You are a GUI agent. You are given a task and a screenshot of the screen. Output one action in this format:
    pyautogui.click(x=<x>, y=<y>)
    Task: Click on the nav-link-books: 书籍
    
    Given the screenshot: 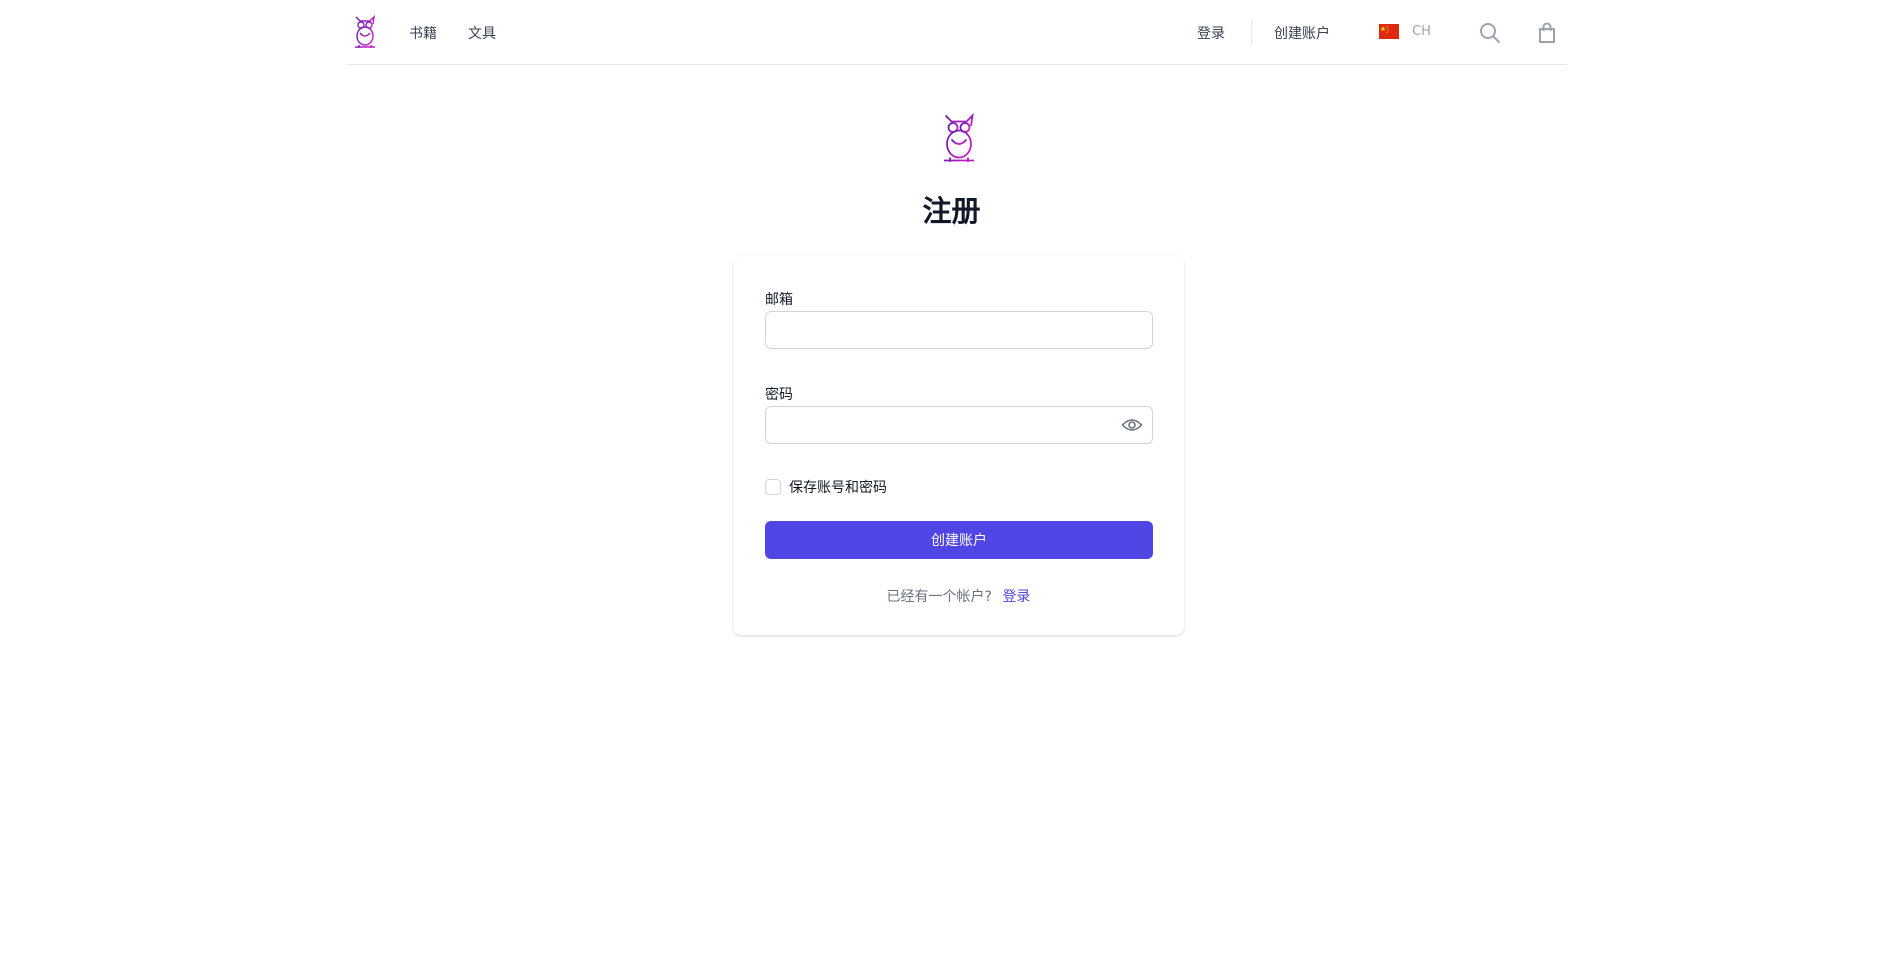 What is the action you would take?
    pyautogui.click(x=423, y=33)
    